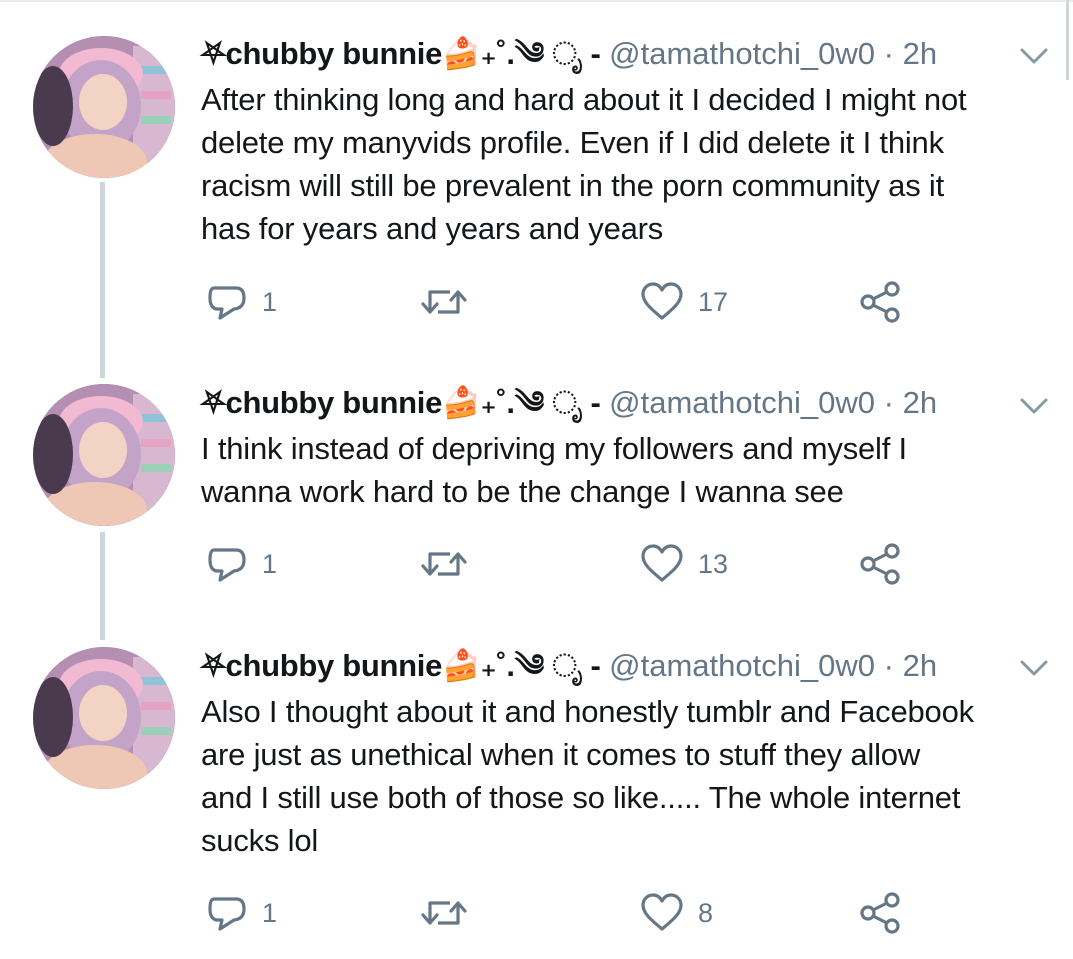 This screenshot has height=959, width=1073. What do you see at coordinates (536, 564) in the screenshot?
I see `action-bar: 1 13` at bounding box center [536, 564].